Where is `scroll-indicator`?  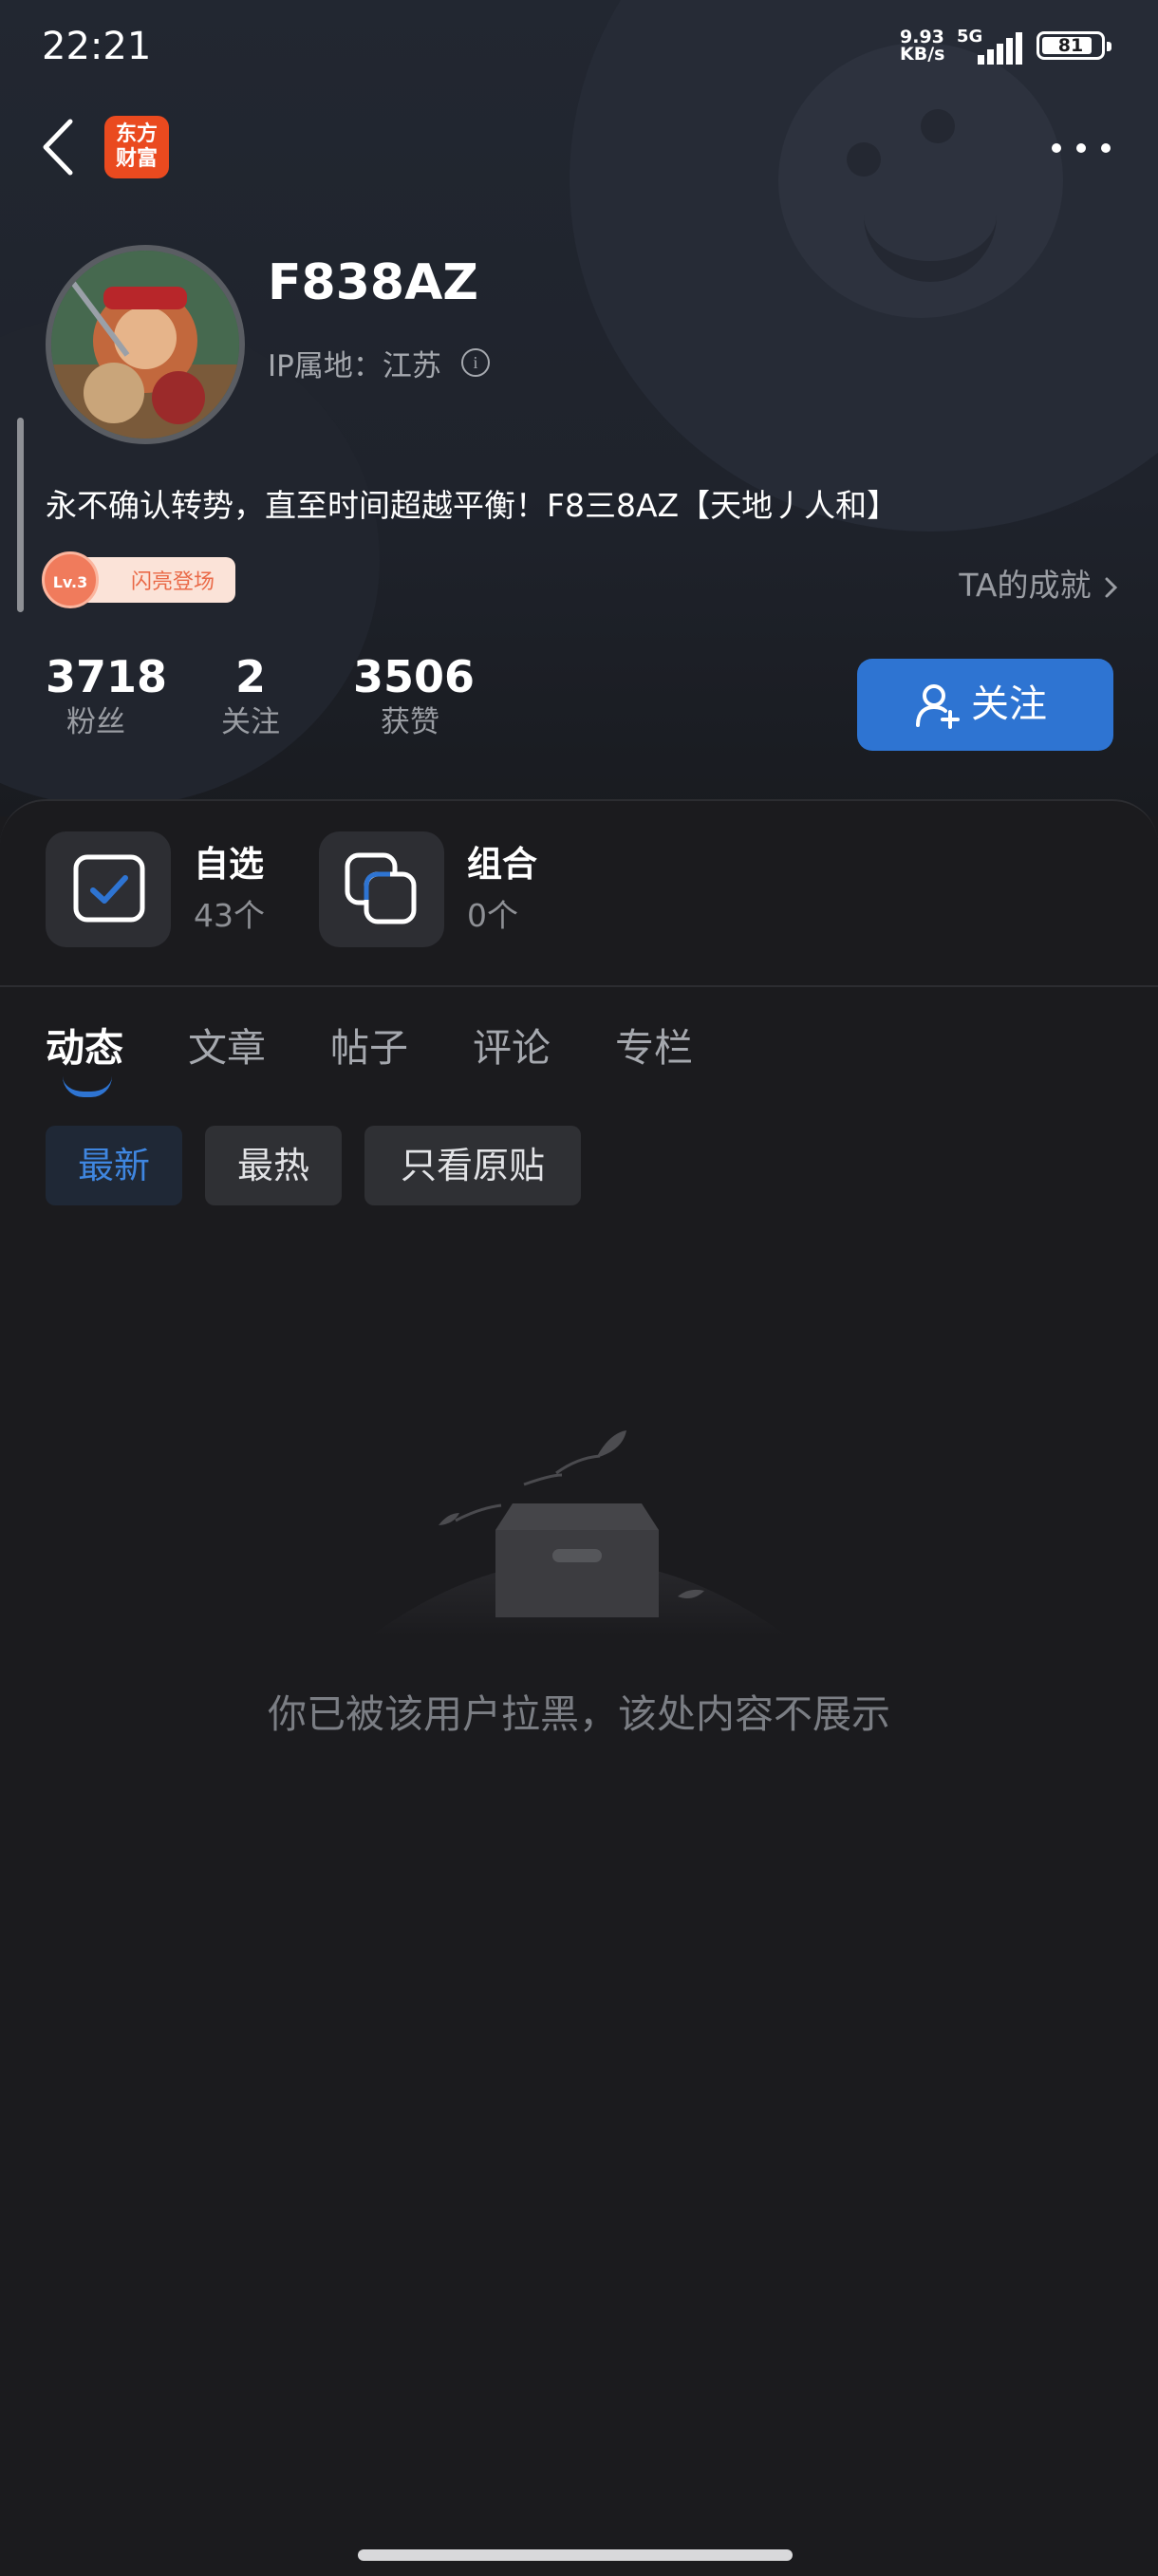 scroll-indicator is located at coordinates (20, 515).